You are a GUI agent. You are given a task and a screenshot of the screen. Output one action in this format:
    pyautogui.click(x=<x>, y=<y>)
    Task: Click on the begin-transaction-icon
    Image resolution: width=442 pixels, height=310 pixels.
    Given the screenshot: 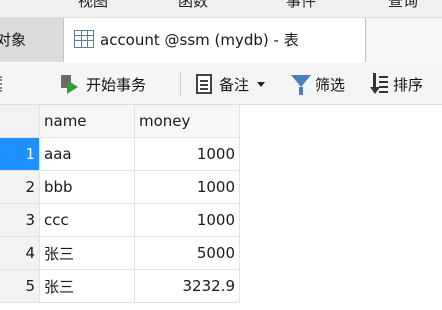 What is the action you would take?
    pyautogui.click(x=70, y=84)
    